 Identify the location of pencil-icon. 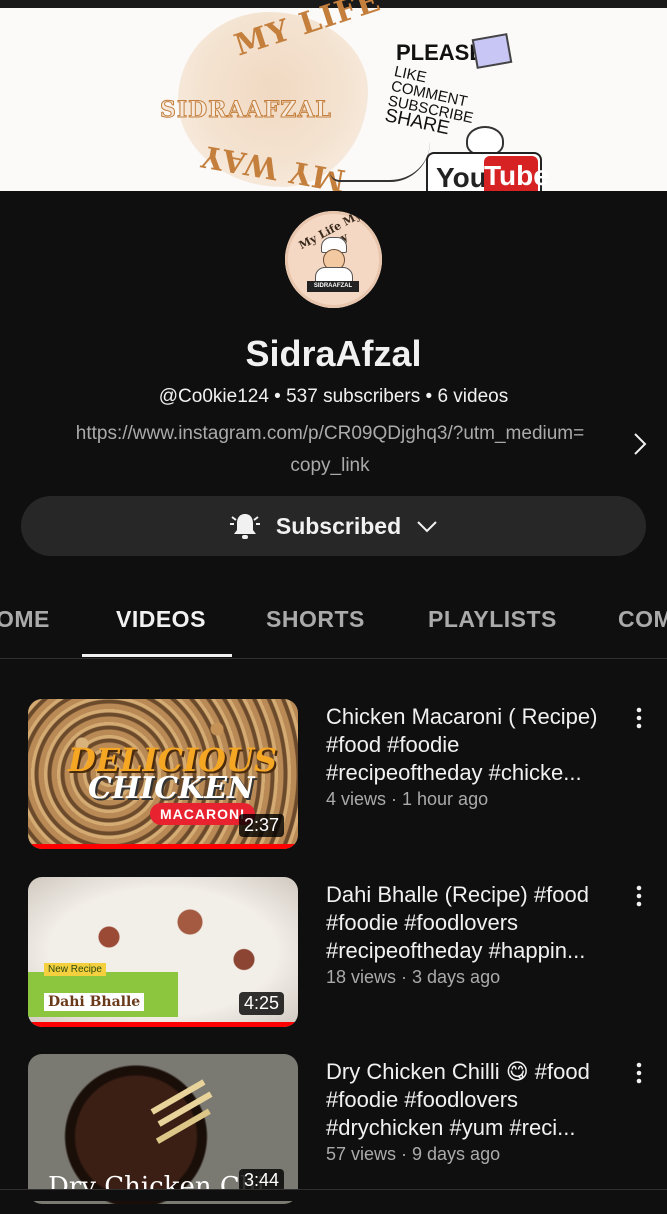
(492, 51).